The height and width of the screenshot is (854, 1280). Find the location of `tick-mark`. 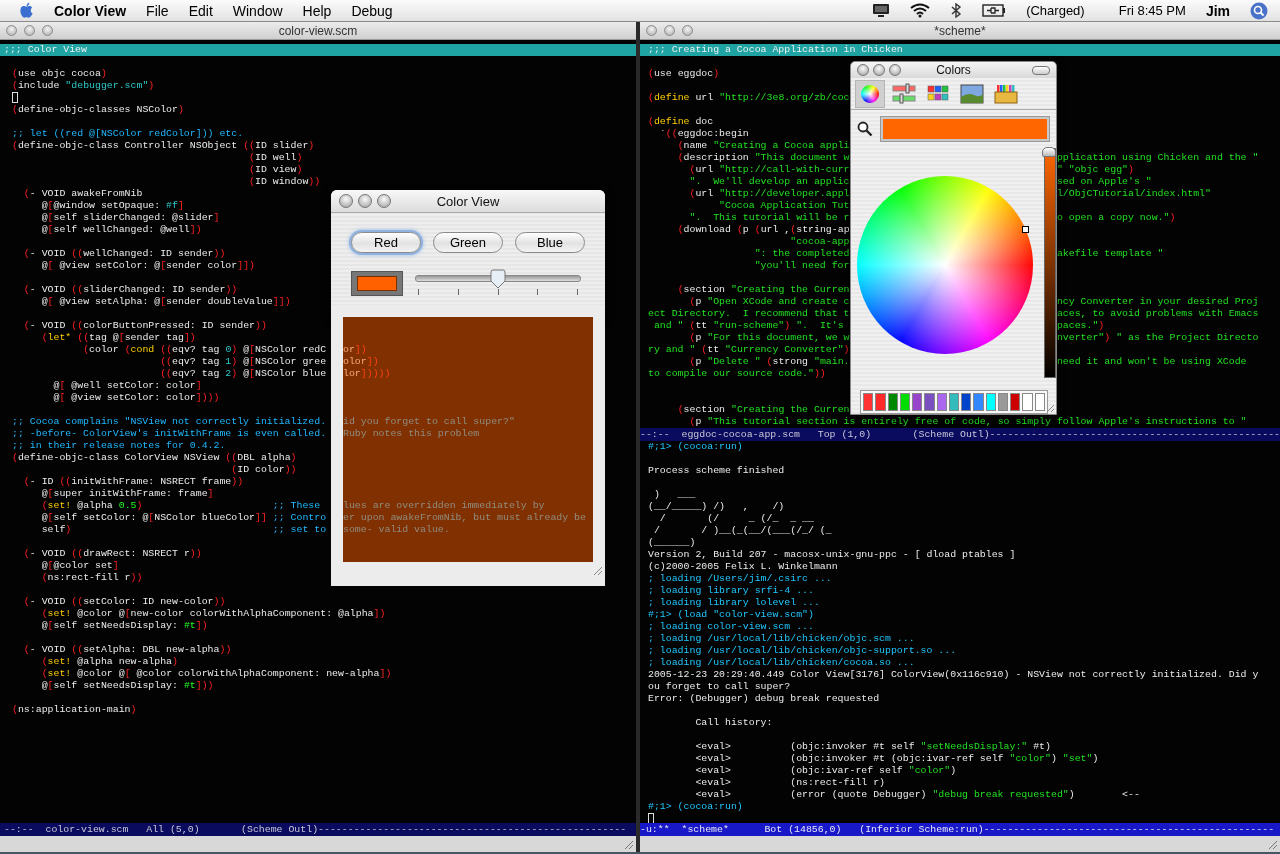

tick-mark is located at coordinates (418, 292).